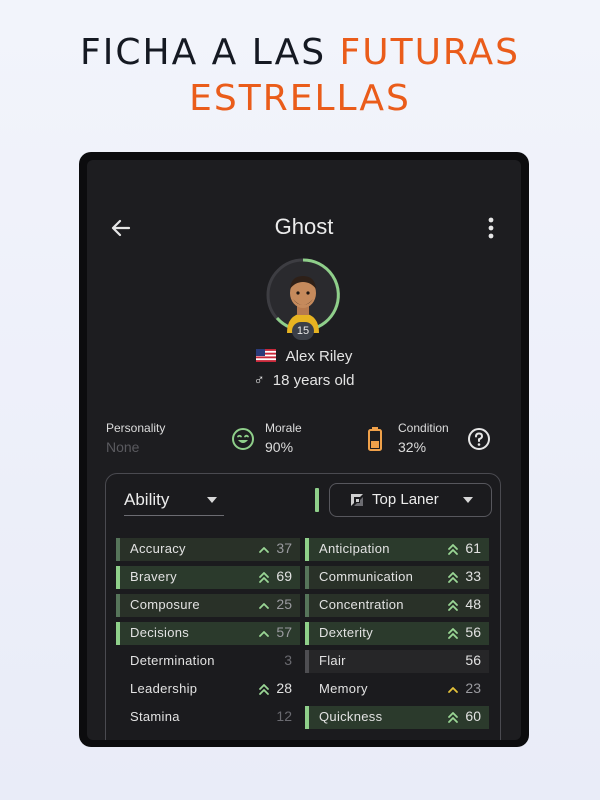  Describe the element at coordinates (412, 447) in the screenshot. I see `condition-value: 32%` at that location.